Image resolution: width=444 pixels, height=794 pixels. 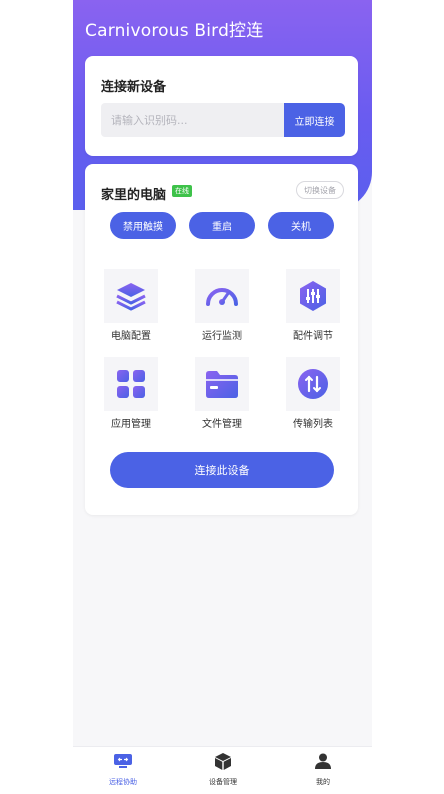 I want to click on online-status-badge: 在线, so click(x=182, y=191).